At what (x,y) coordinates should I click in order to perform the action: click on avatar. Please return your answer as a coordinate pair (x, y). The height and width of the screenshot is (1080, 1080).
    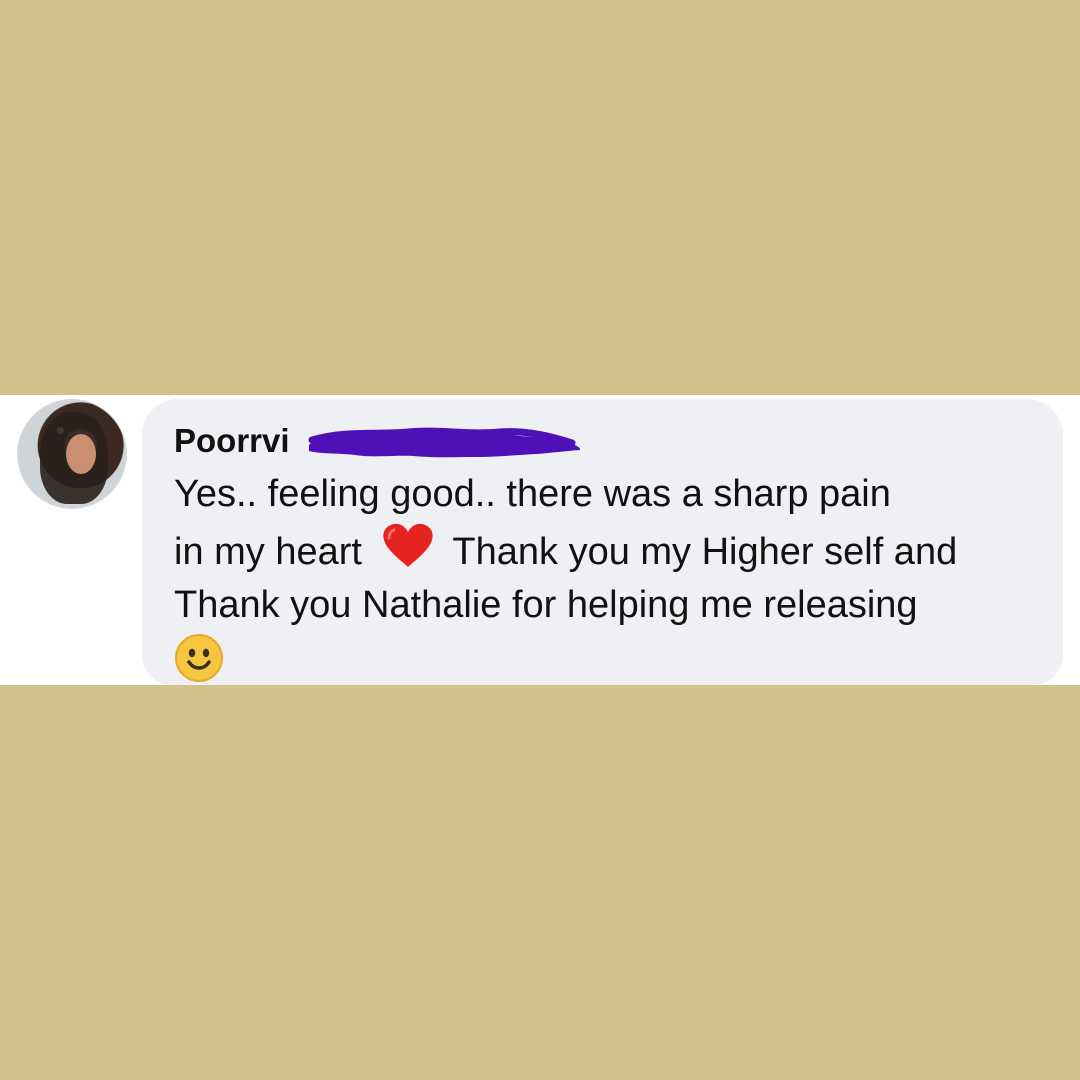
    Looking at the image, I should click on (72, 454).